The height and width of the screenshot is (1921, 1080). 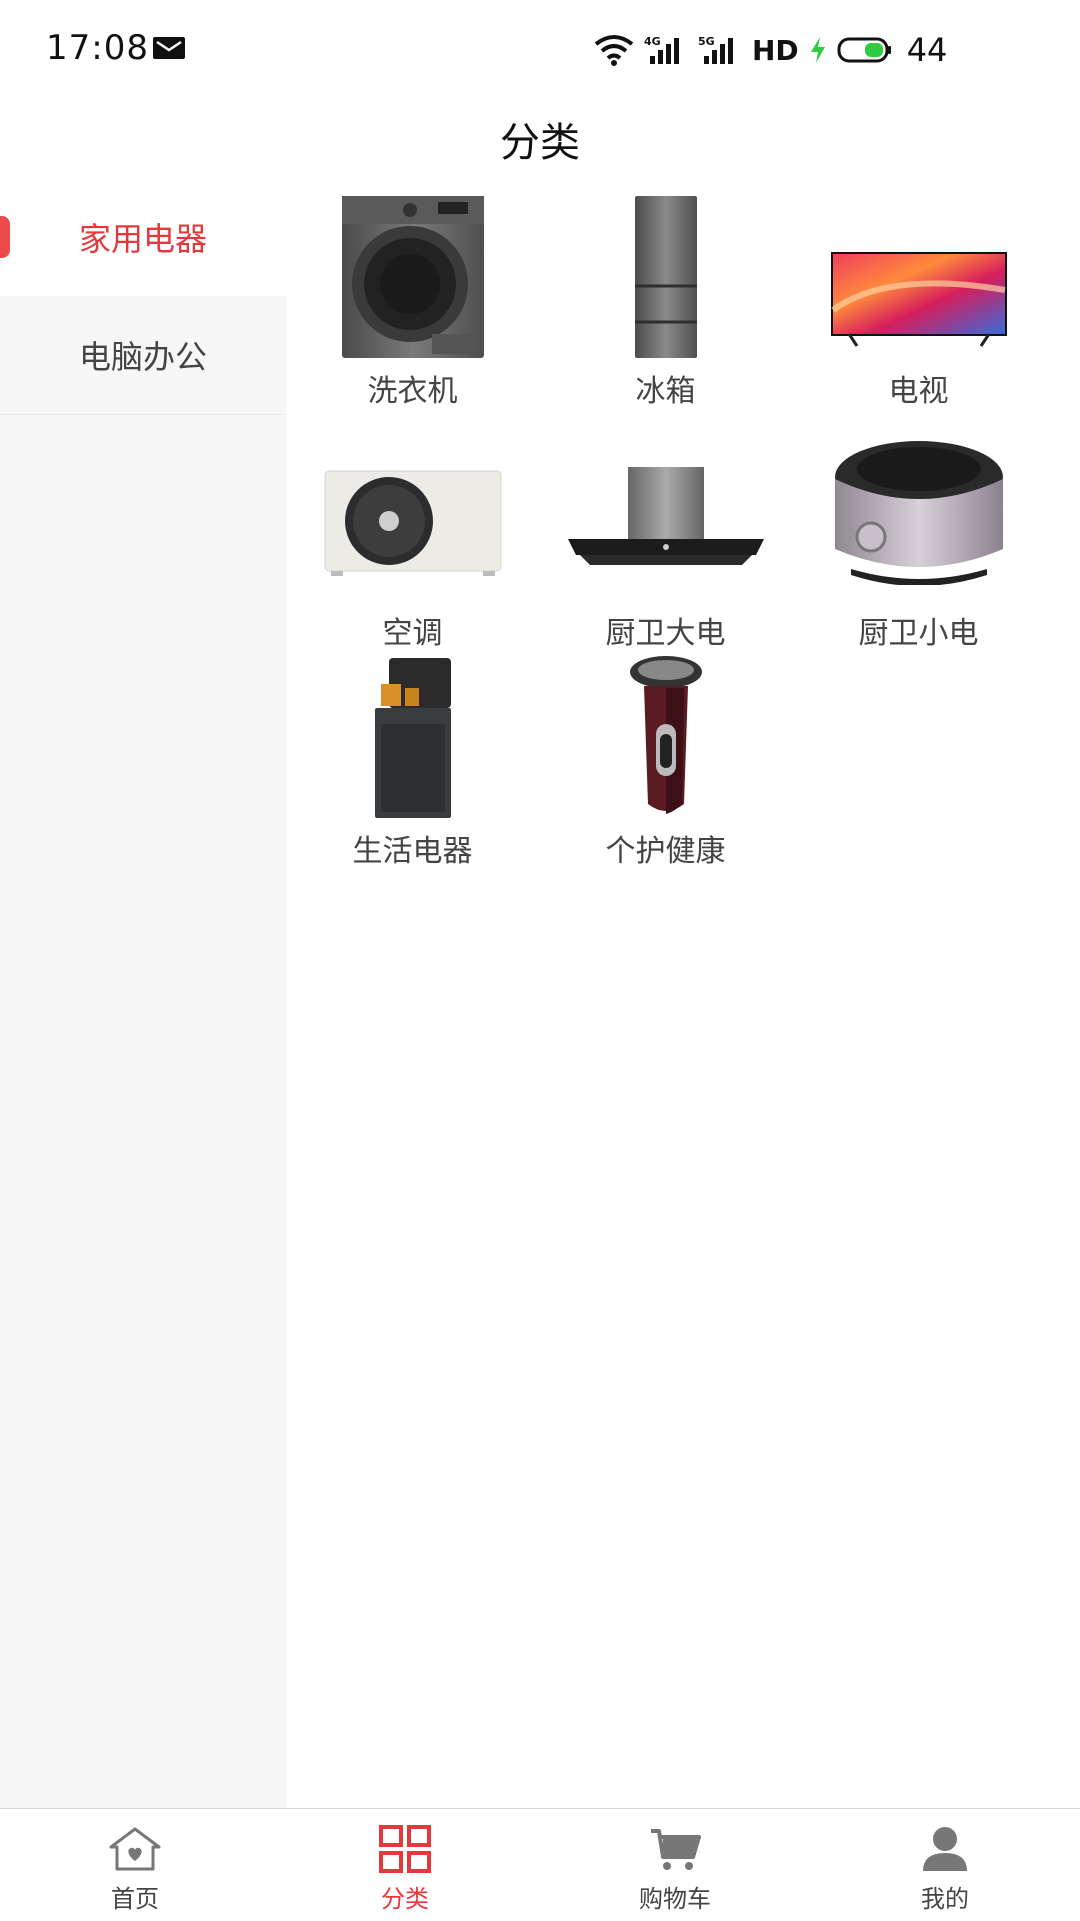 I want to click on category-label: 空调, so click(x=412, y=633).